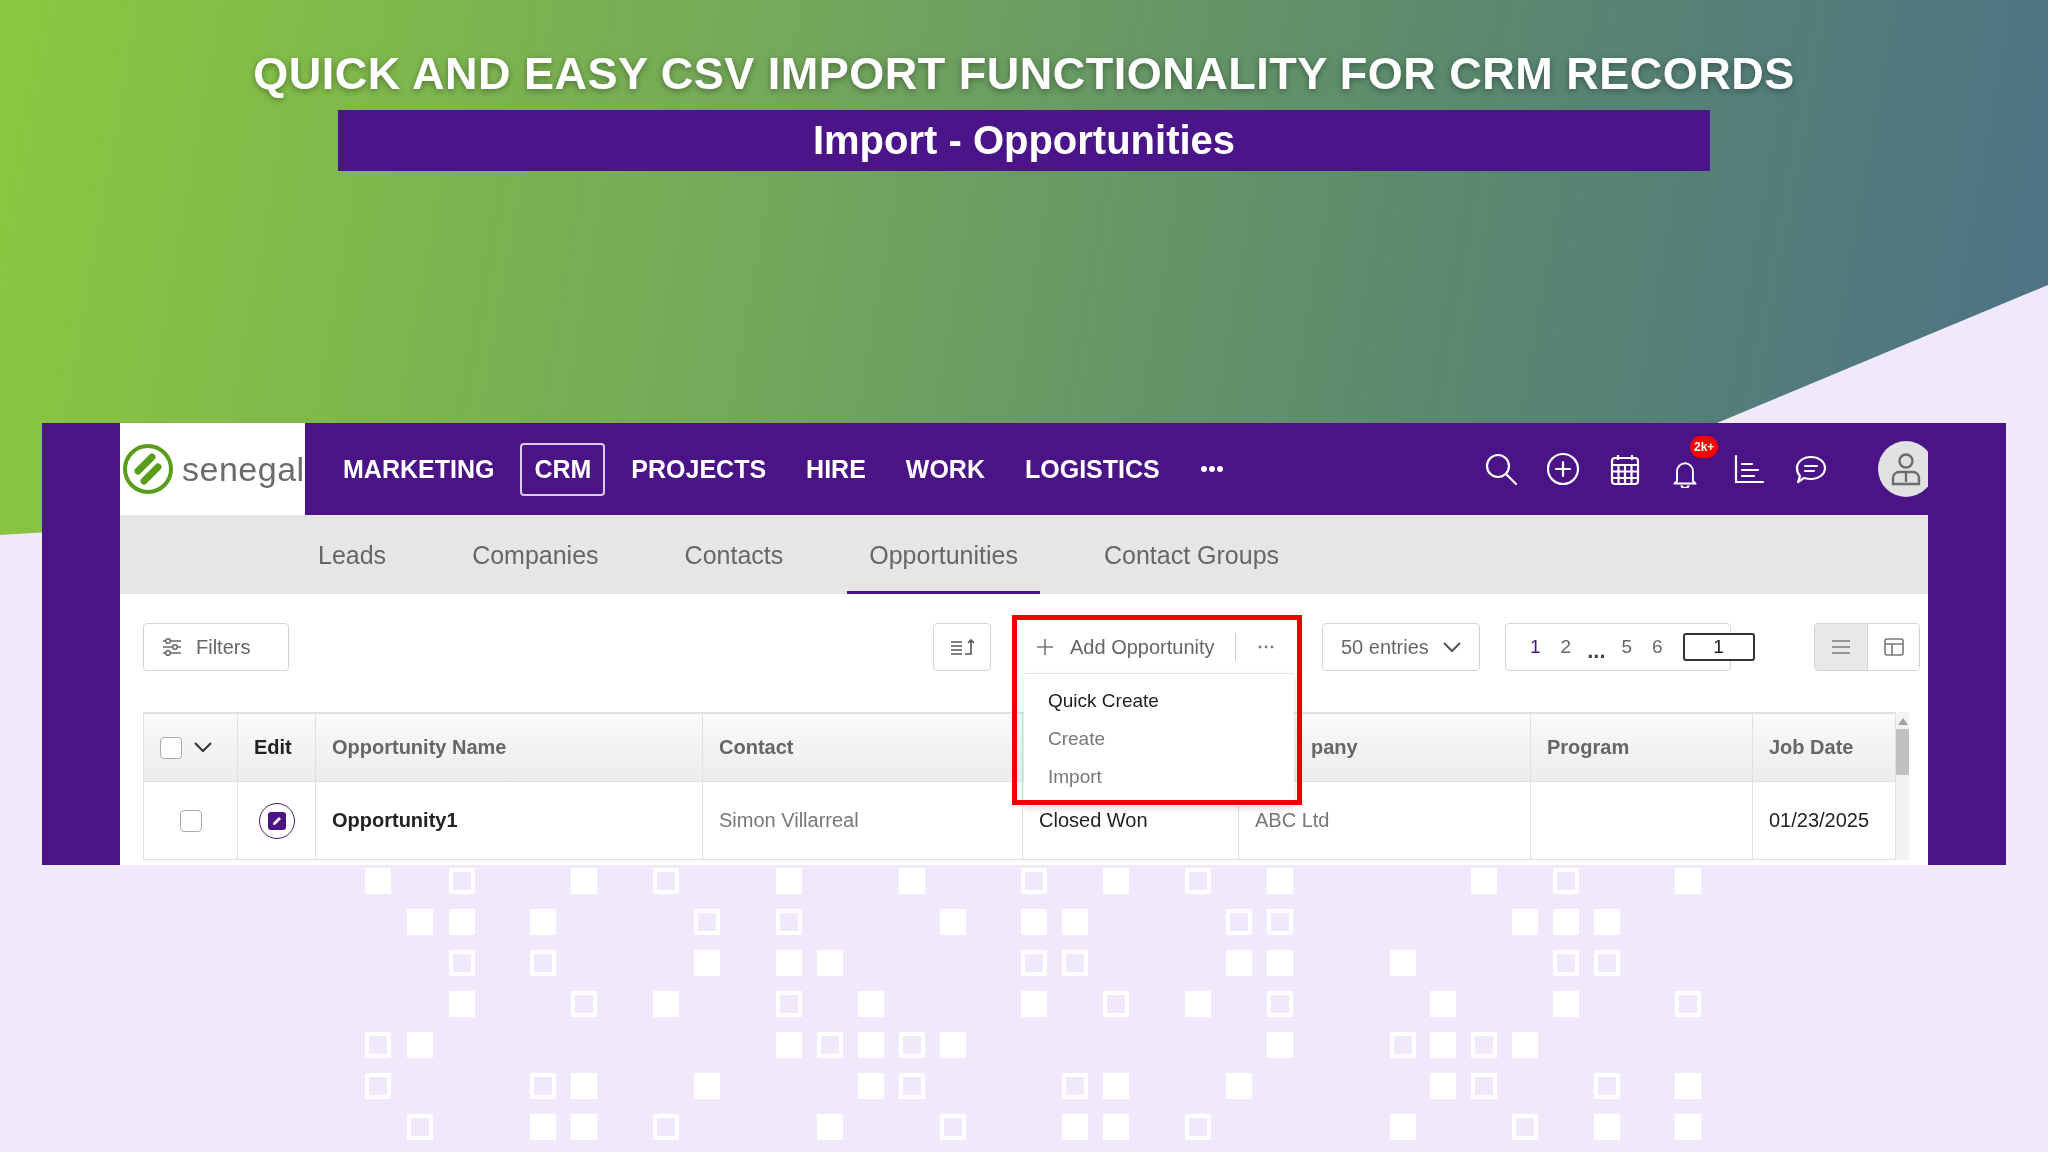 The height and width of the screenshot is (1152, 2048). What do you see at coordinates (1749, 469) in the screenshot?
I see `bar-chart-icon` at bounding box center [1749, 469].